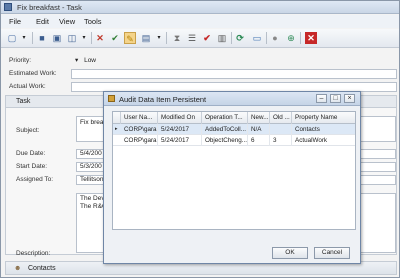 Image resolution: width=400 pixels, height=278 pixels. What do you see at coordinates (240, 38) in the screenshot?
I see `refresh-icon: ⟳` at bounding box center [240, 38].